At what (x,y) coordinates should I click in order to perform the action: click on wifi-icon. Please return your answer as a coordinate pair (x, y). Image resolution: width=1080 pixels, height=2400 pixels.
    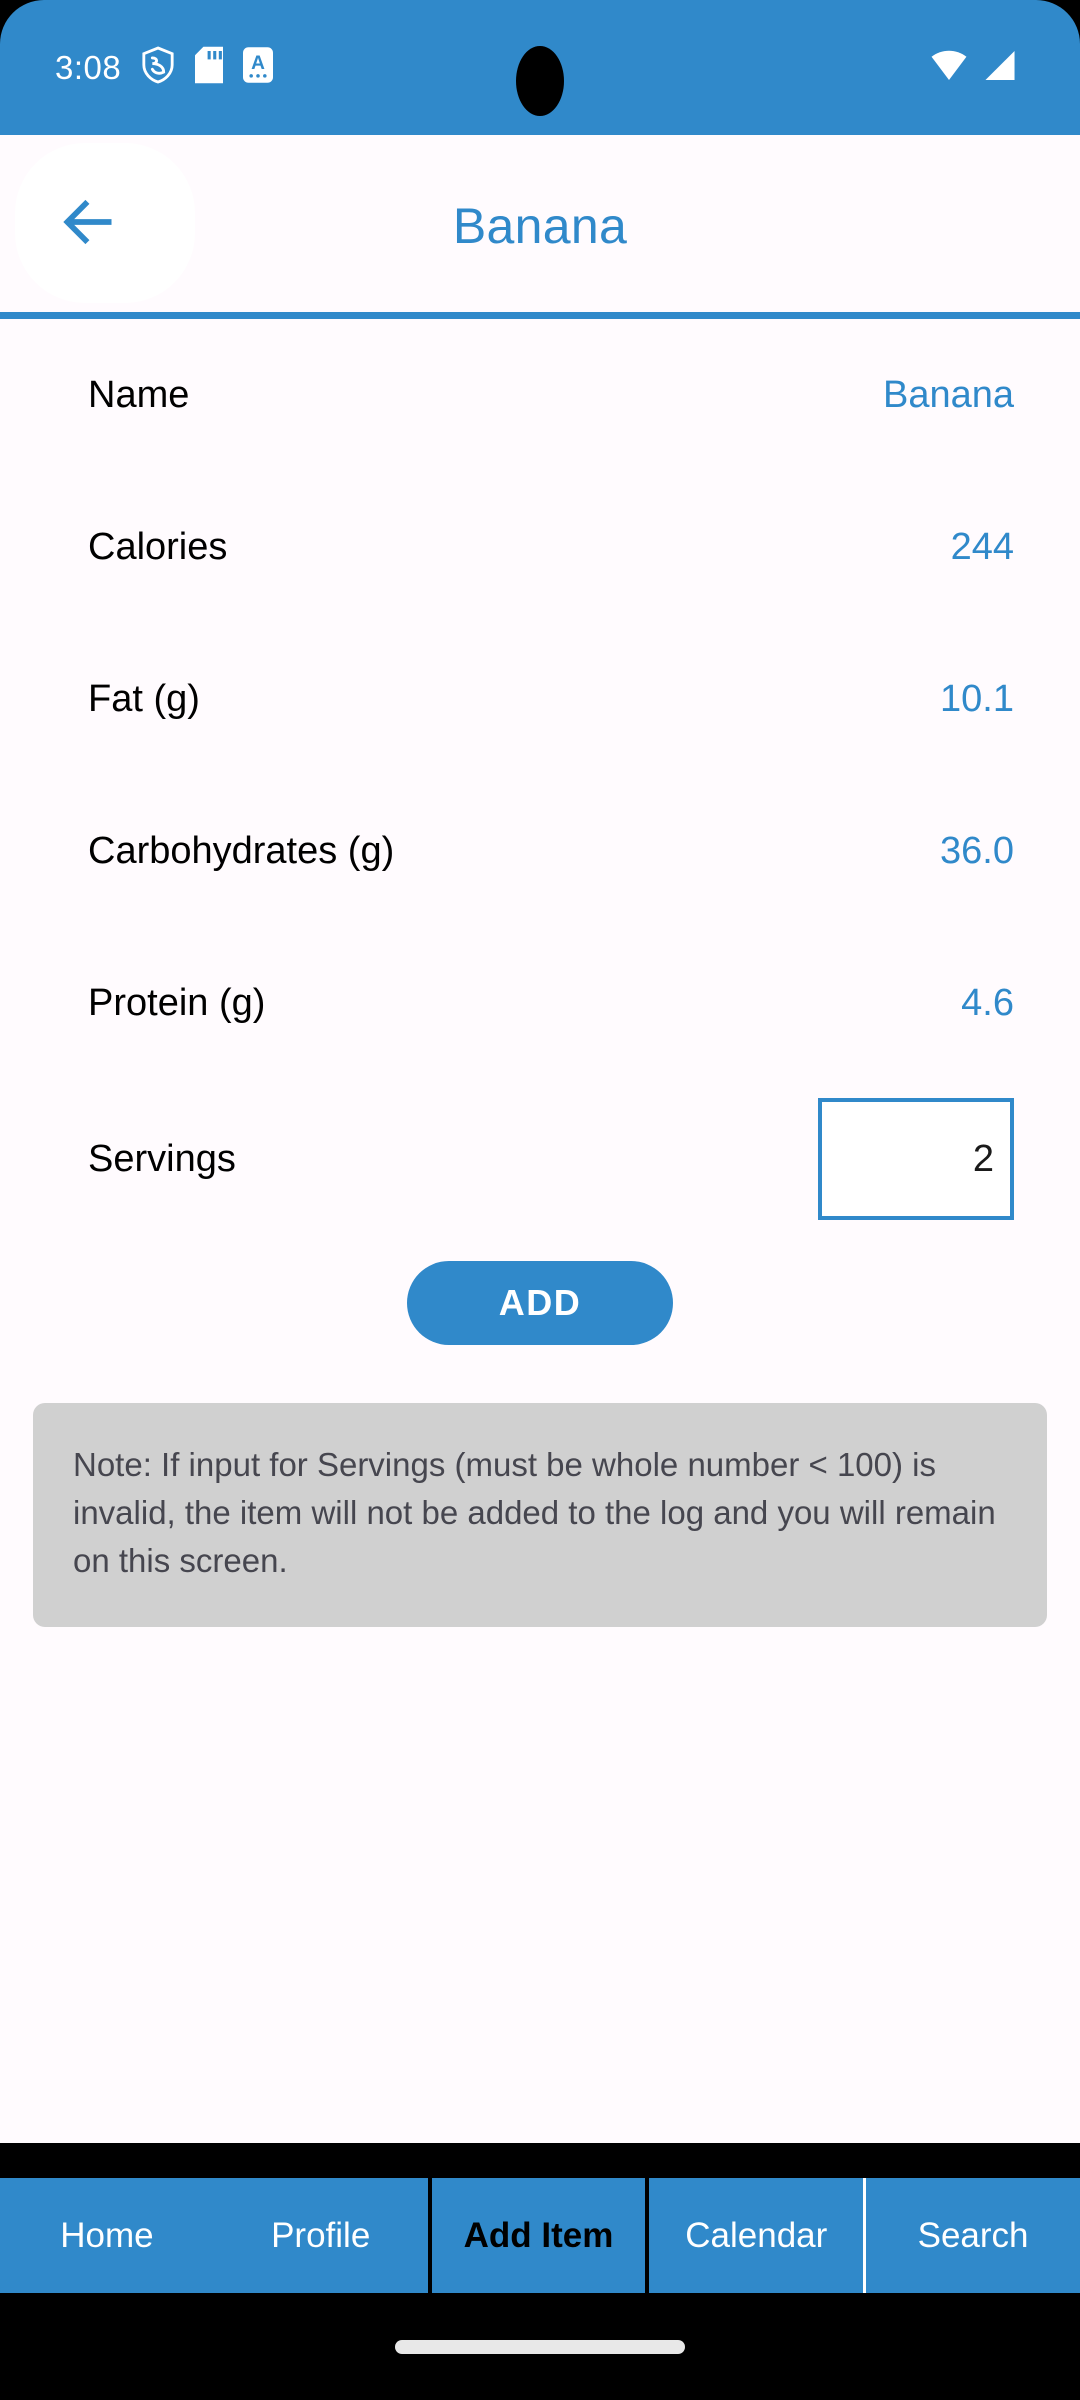
    Looking at the image, I should click on (949, 67).